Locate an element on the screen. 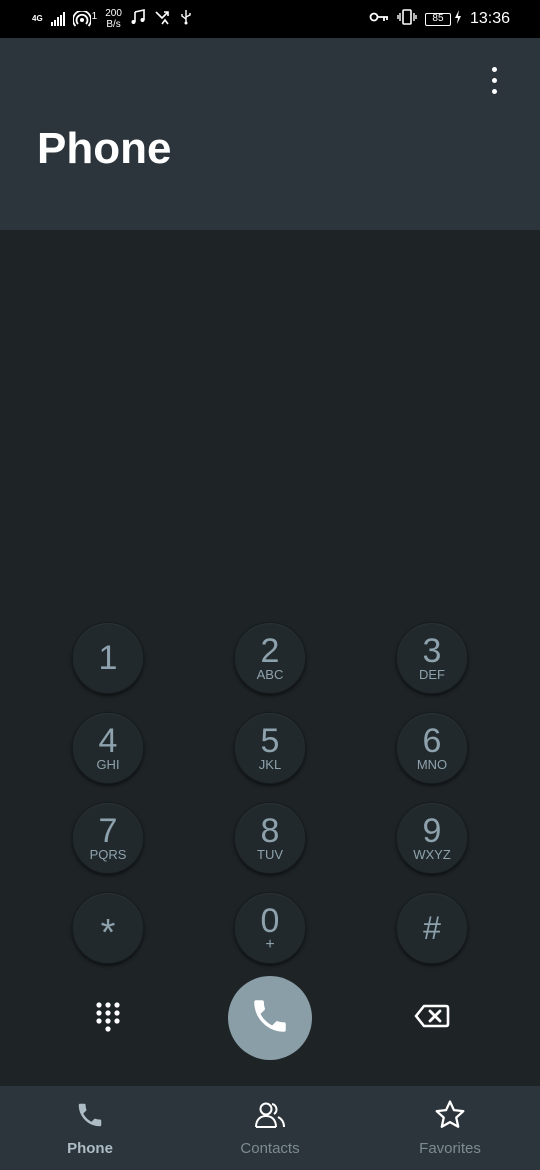  key-letters: + is located at coordinates (270, 944).